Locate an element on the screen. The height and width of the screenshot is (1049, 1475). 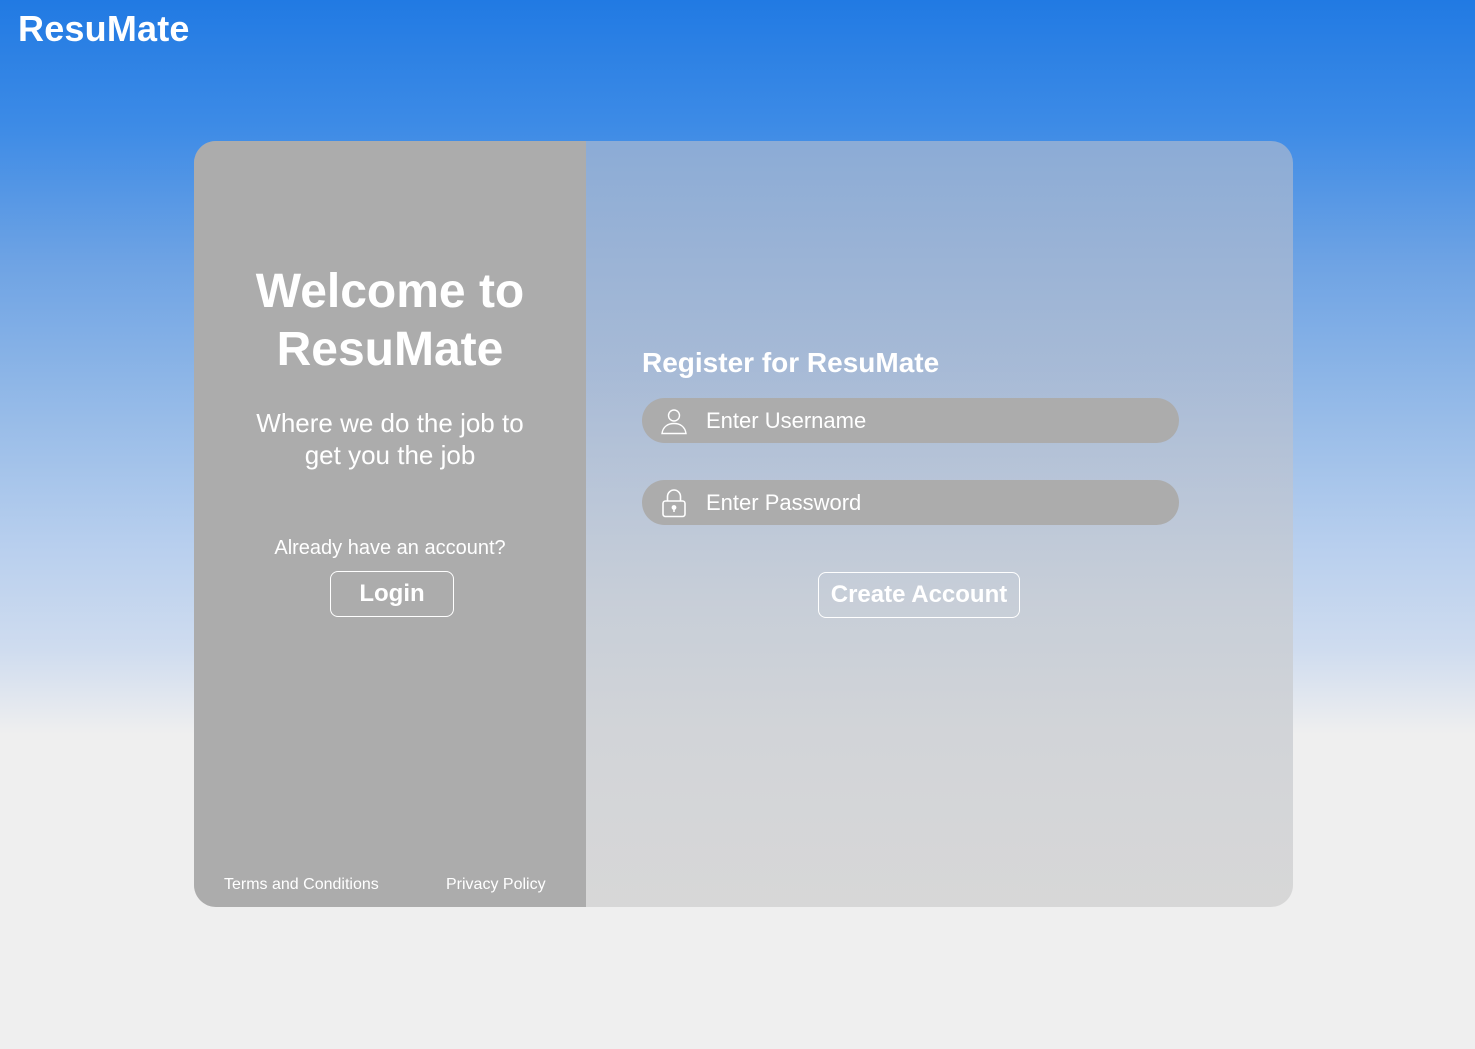
register-title: Register for ResuMate is located at coordinates (791, 362).